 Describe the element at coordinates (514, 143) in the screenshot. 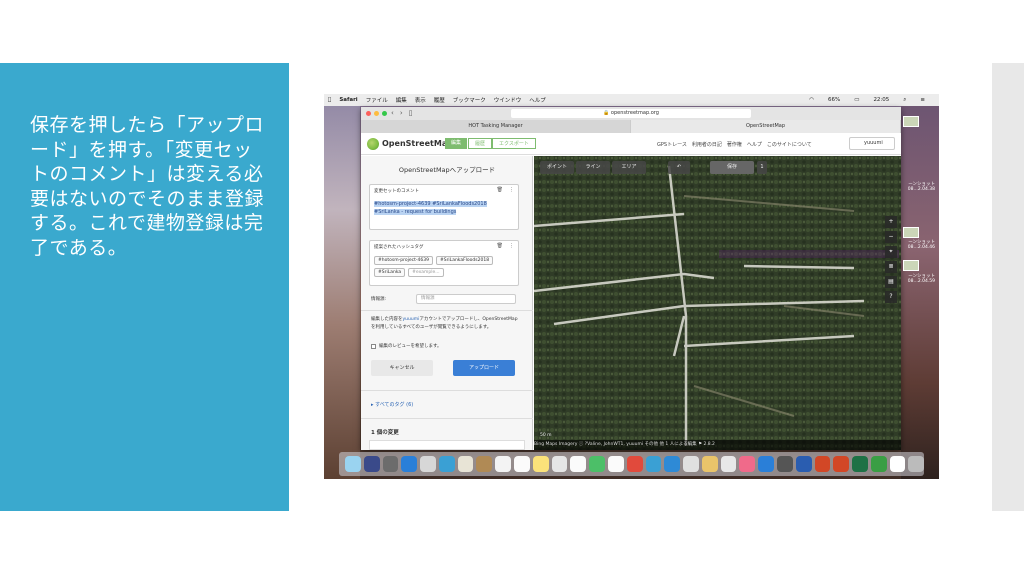

I see `export-button: エクスポート` at that location.